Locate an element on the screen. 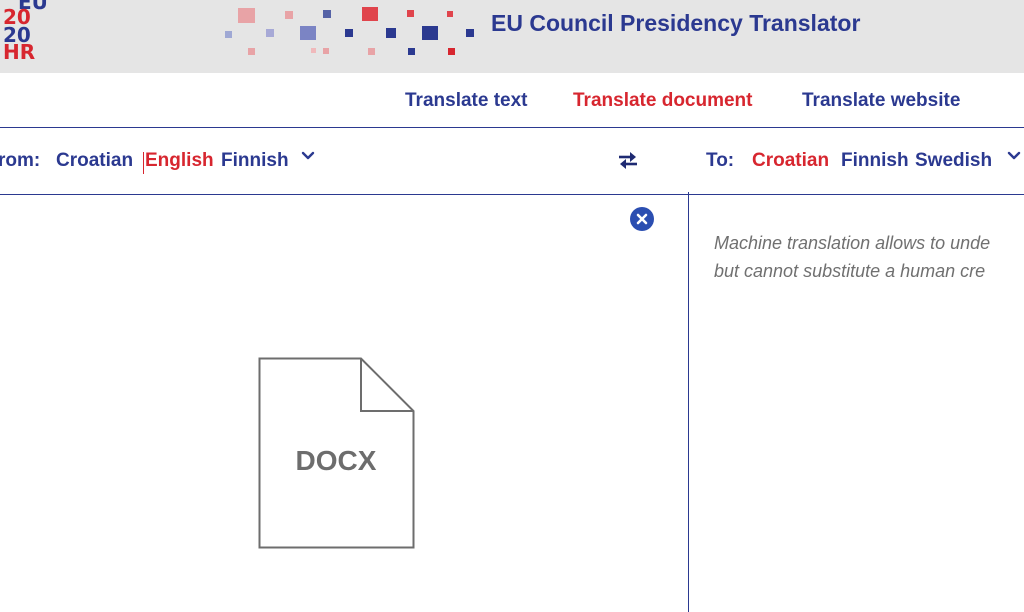 The image size is (1024, 612). target-language-chevron-down-icon is located at coordinates (1014, 156).